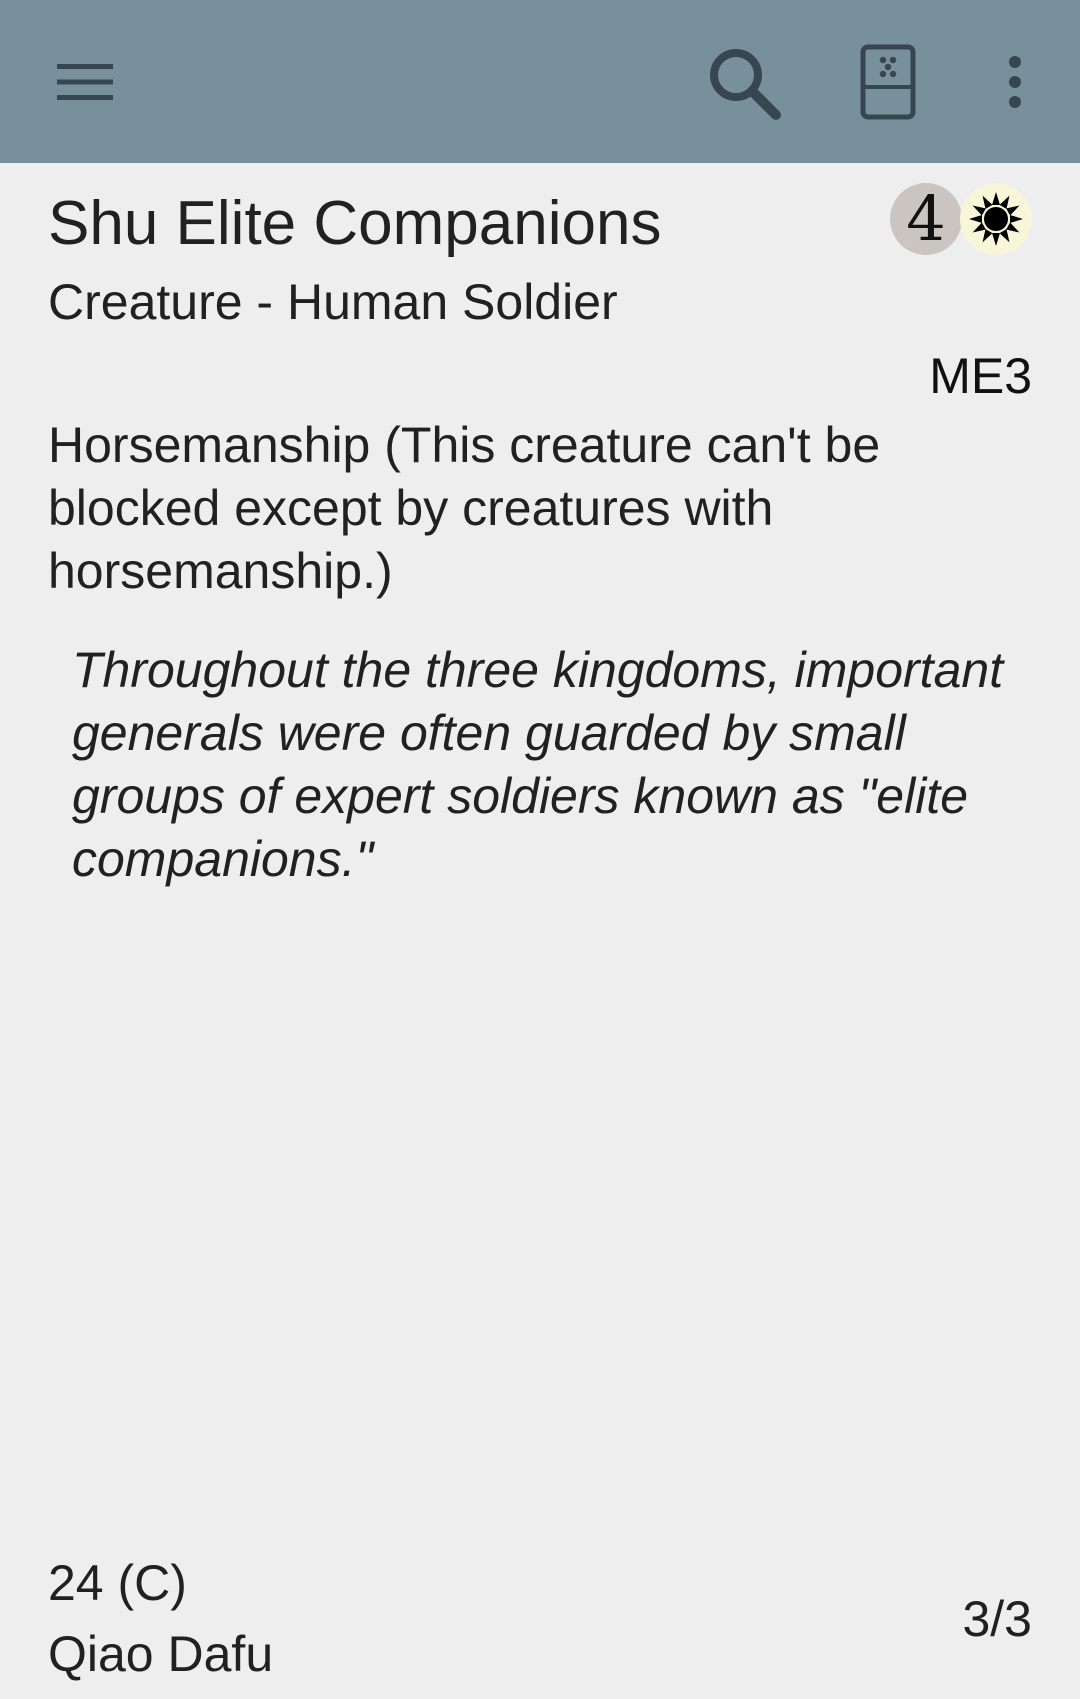  What do you see at coordinates (745, 84) in the screenshot?
I see `search-icon` at bounding box center [745, 84].